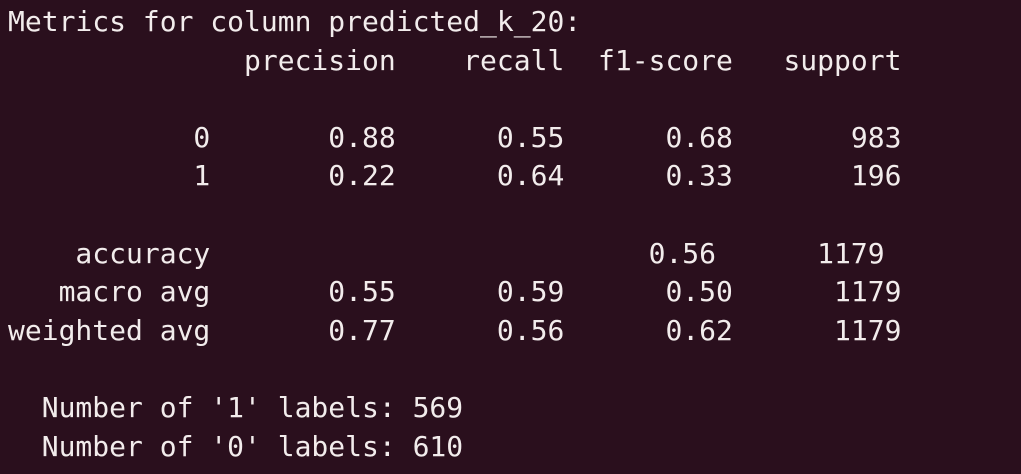  I want to click on report-header-row: precision recall f1-score support, so click(455, 60).